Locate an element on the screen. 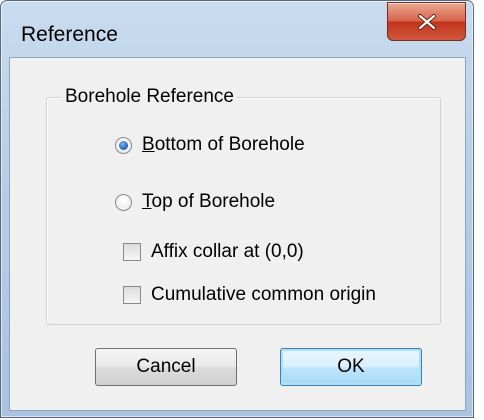 The width and height of the screenshot is (484, 420). cancel-button: Cancel is located at coordinates (166, 367).